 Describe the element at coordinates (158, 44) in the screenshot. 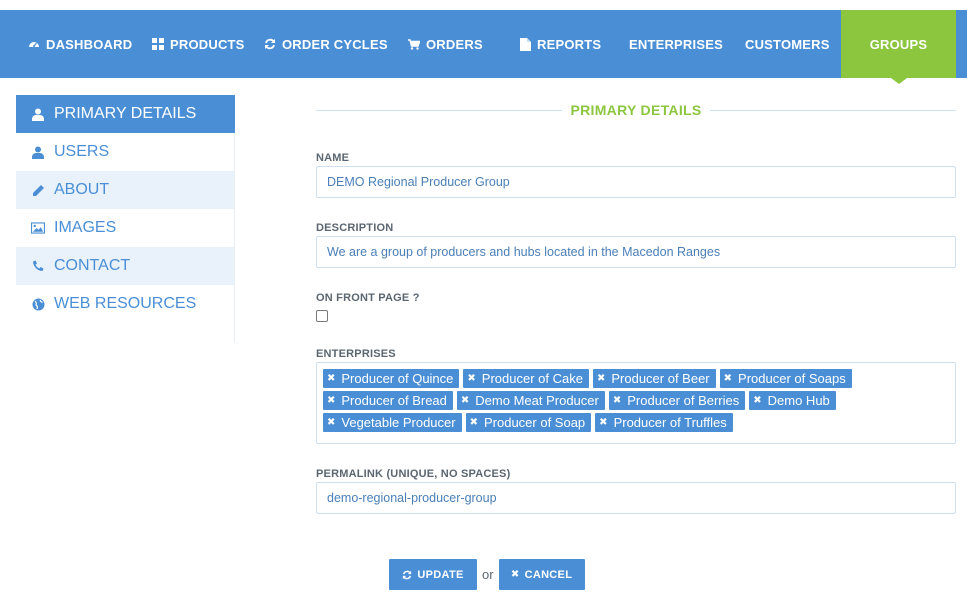

I see `products-icon` at that location.